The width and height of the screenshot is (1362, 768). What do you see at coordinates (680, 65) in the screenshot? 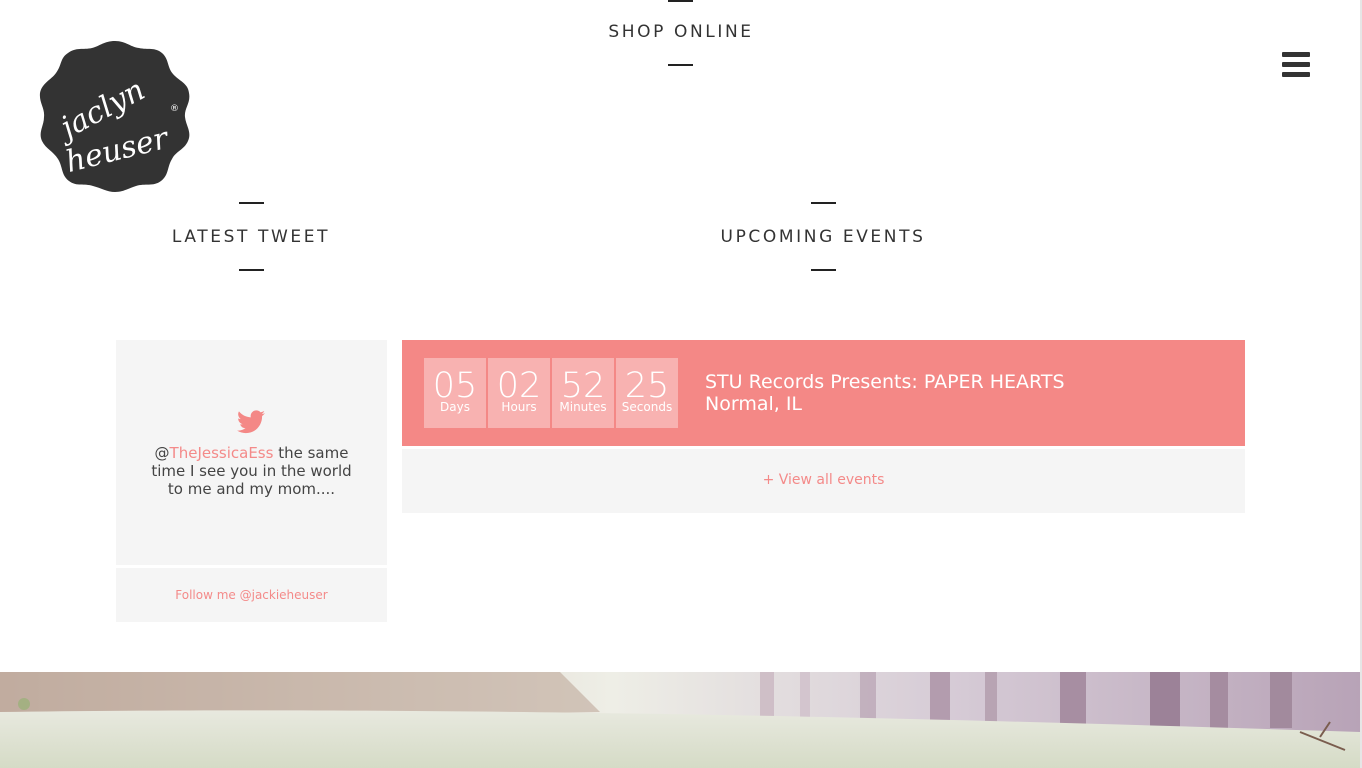
I see `shop-divider` at bounding box center [680, 65].